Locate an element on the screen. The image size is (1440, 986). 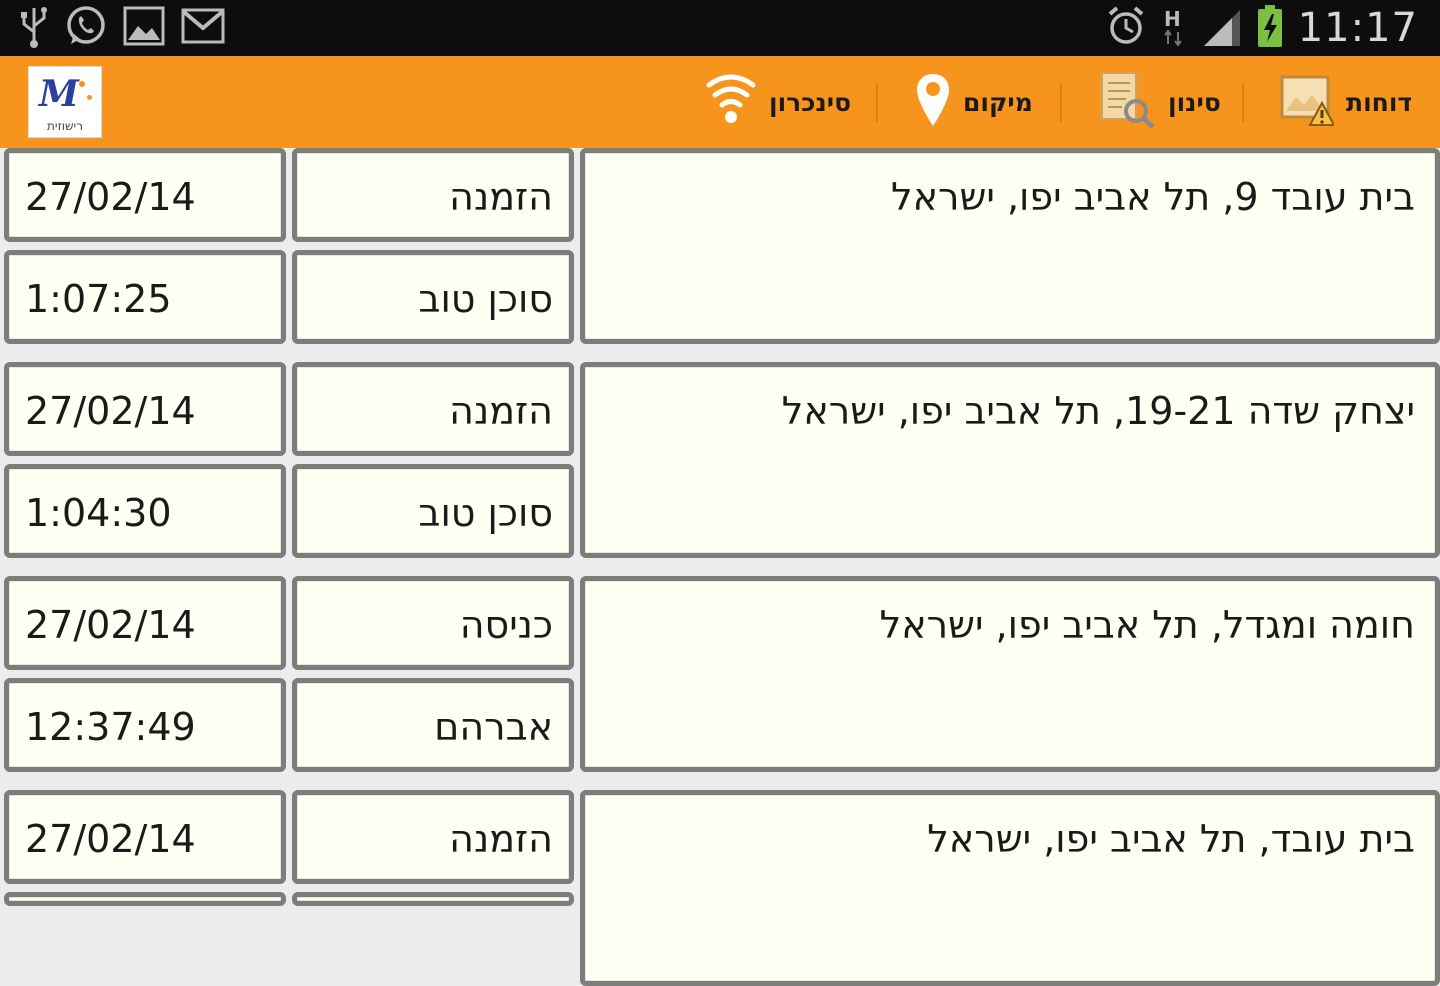
address-cell: בית עובד, תל אביב יפו, ישראל is located at coordinates (1010, 888).